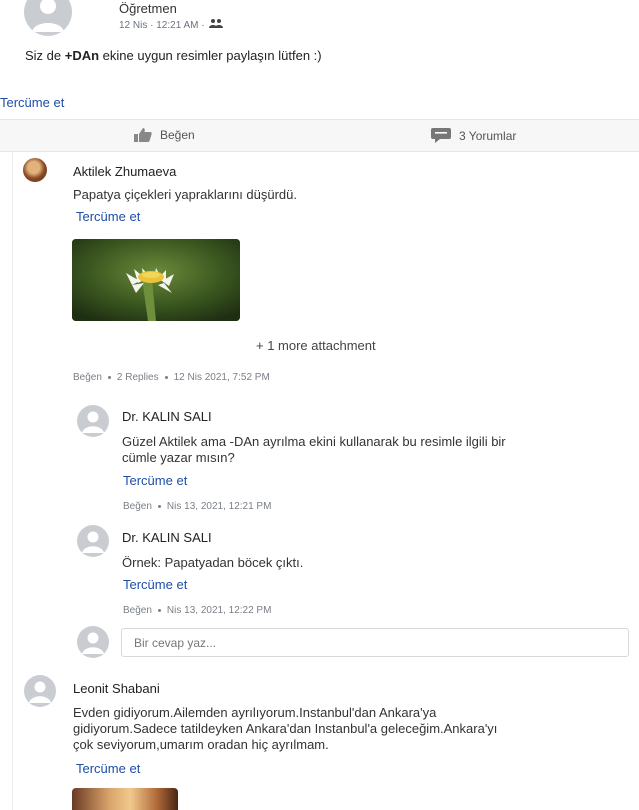  I want to click on comment-meta: Beğen 2 Replies 12 Nis 2021, 7:52 PM, so click(171, 377).